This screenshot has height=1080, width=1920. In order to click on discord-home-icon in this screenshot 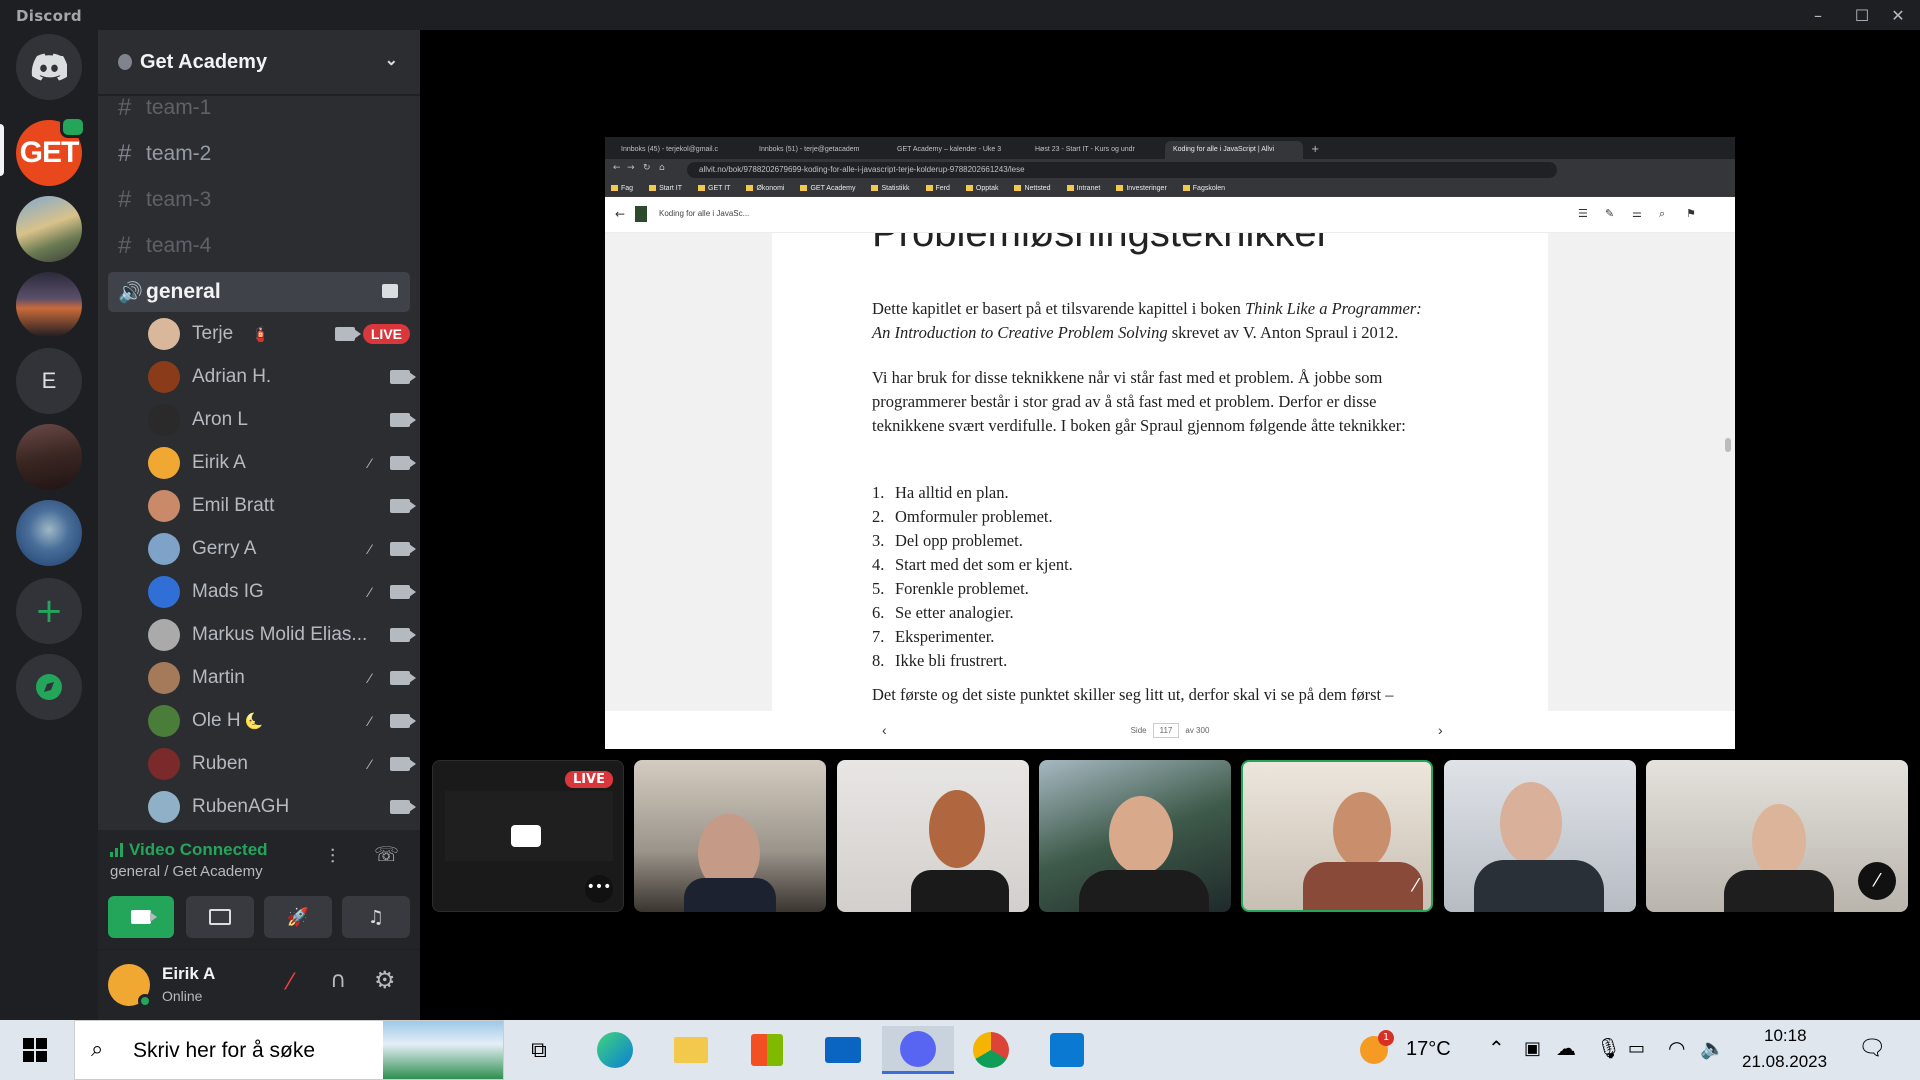, I will do `click(49, 67)`.